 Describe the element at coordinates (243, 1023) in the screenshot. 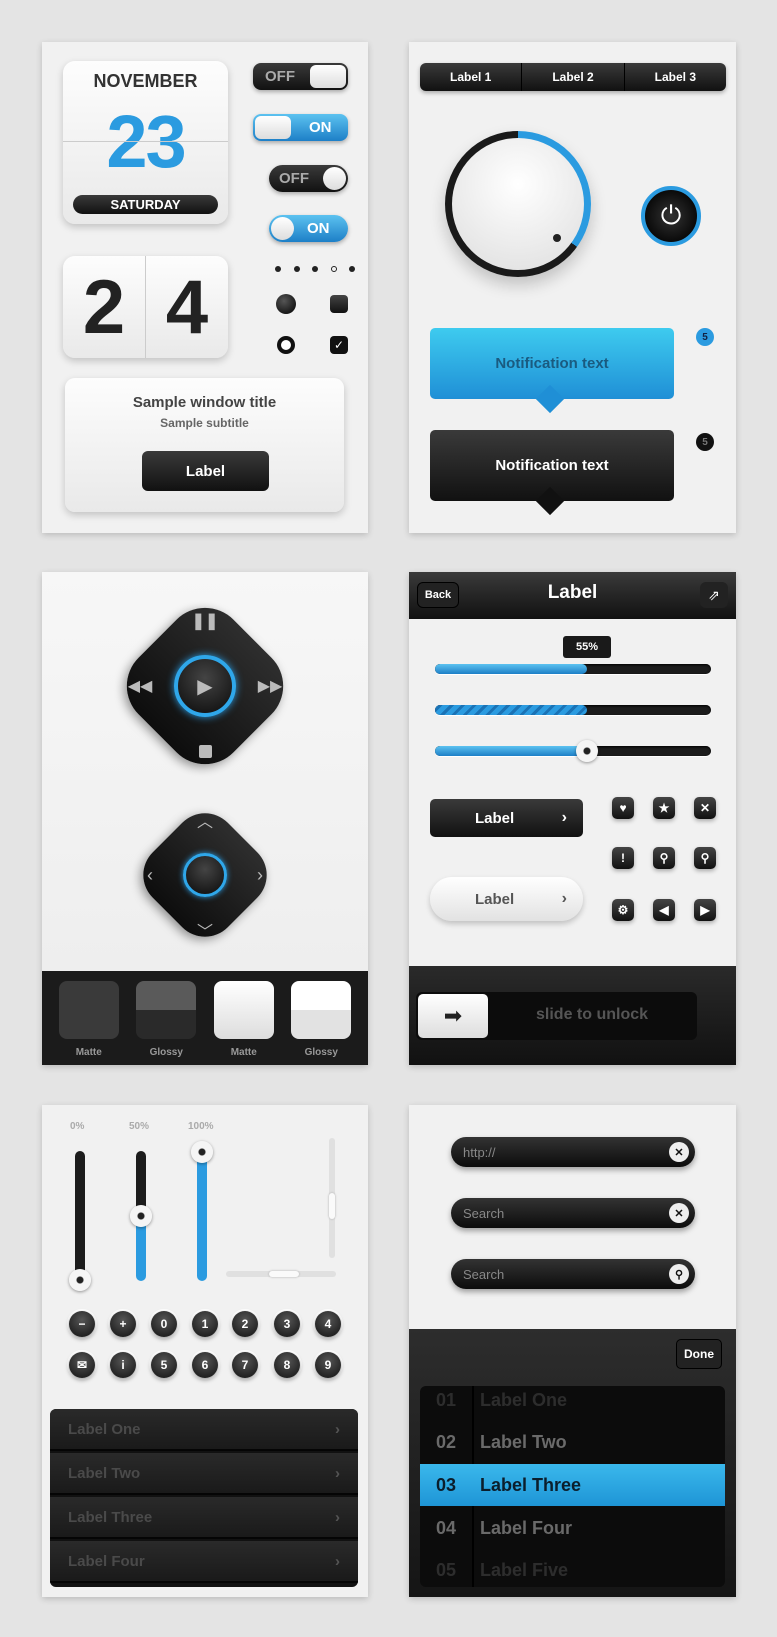

I see `tile-matte-light: Matte` at that location.